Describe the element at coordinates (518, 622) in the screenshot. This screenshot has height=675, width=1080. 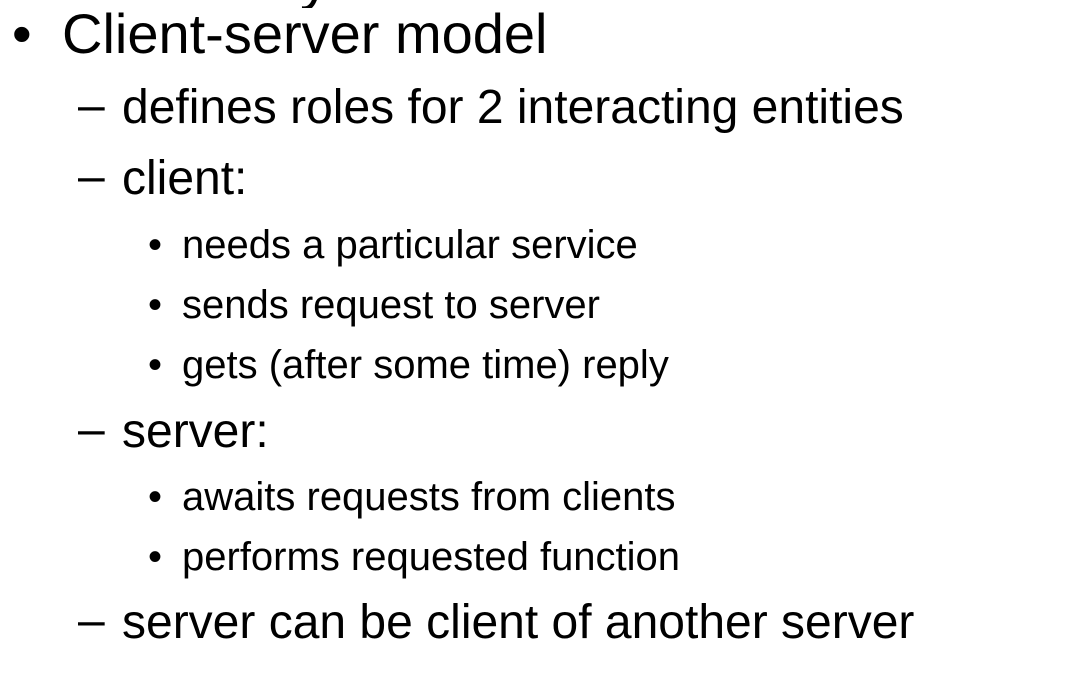
I see `bullet-text: server can be client of another server` at that location.